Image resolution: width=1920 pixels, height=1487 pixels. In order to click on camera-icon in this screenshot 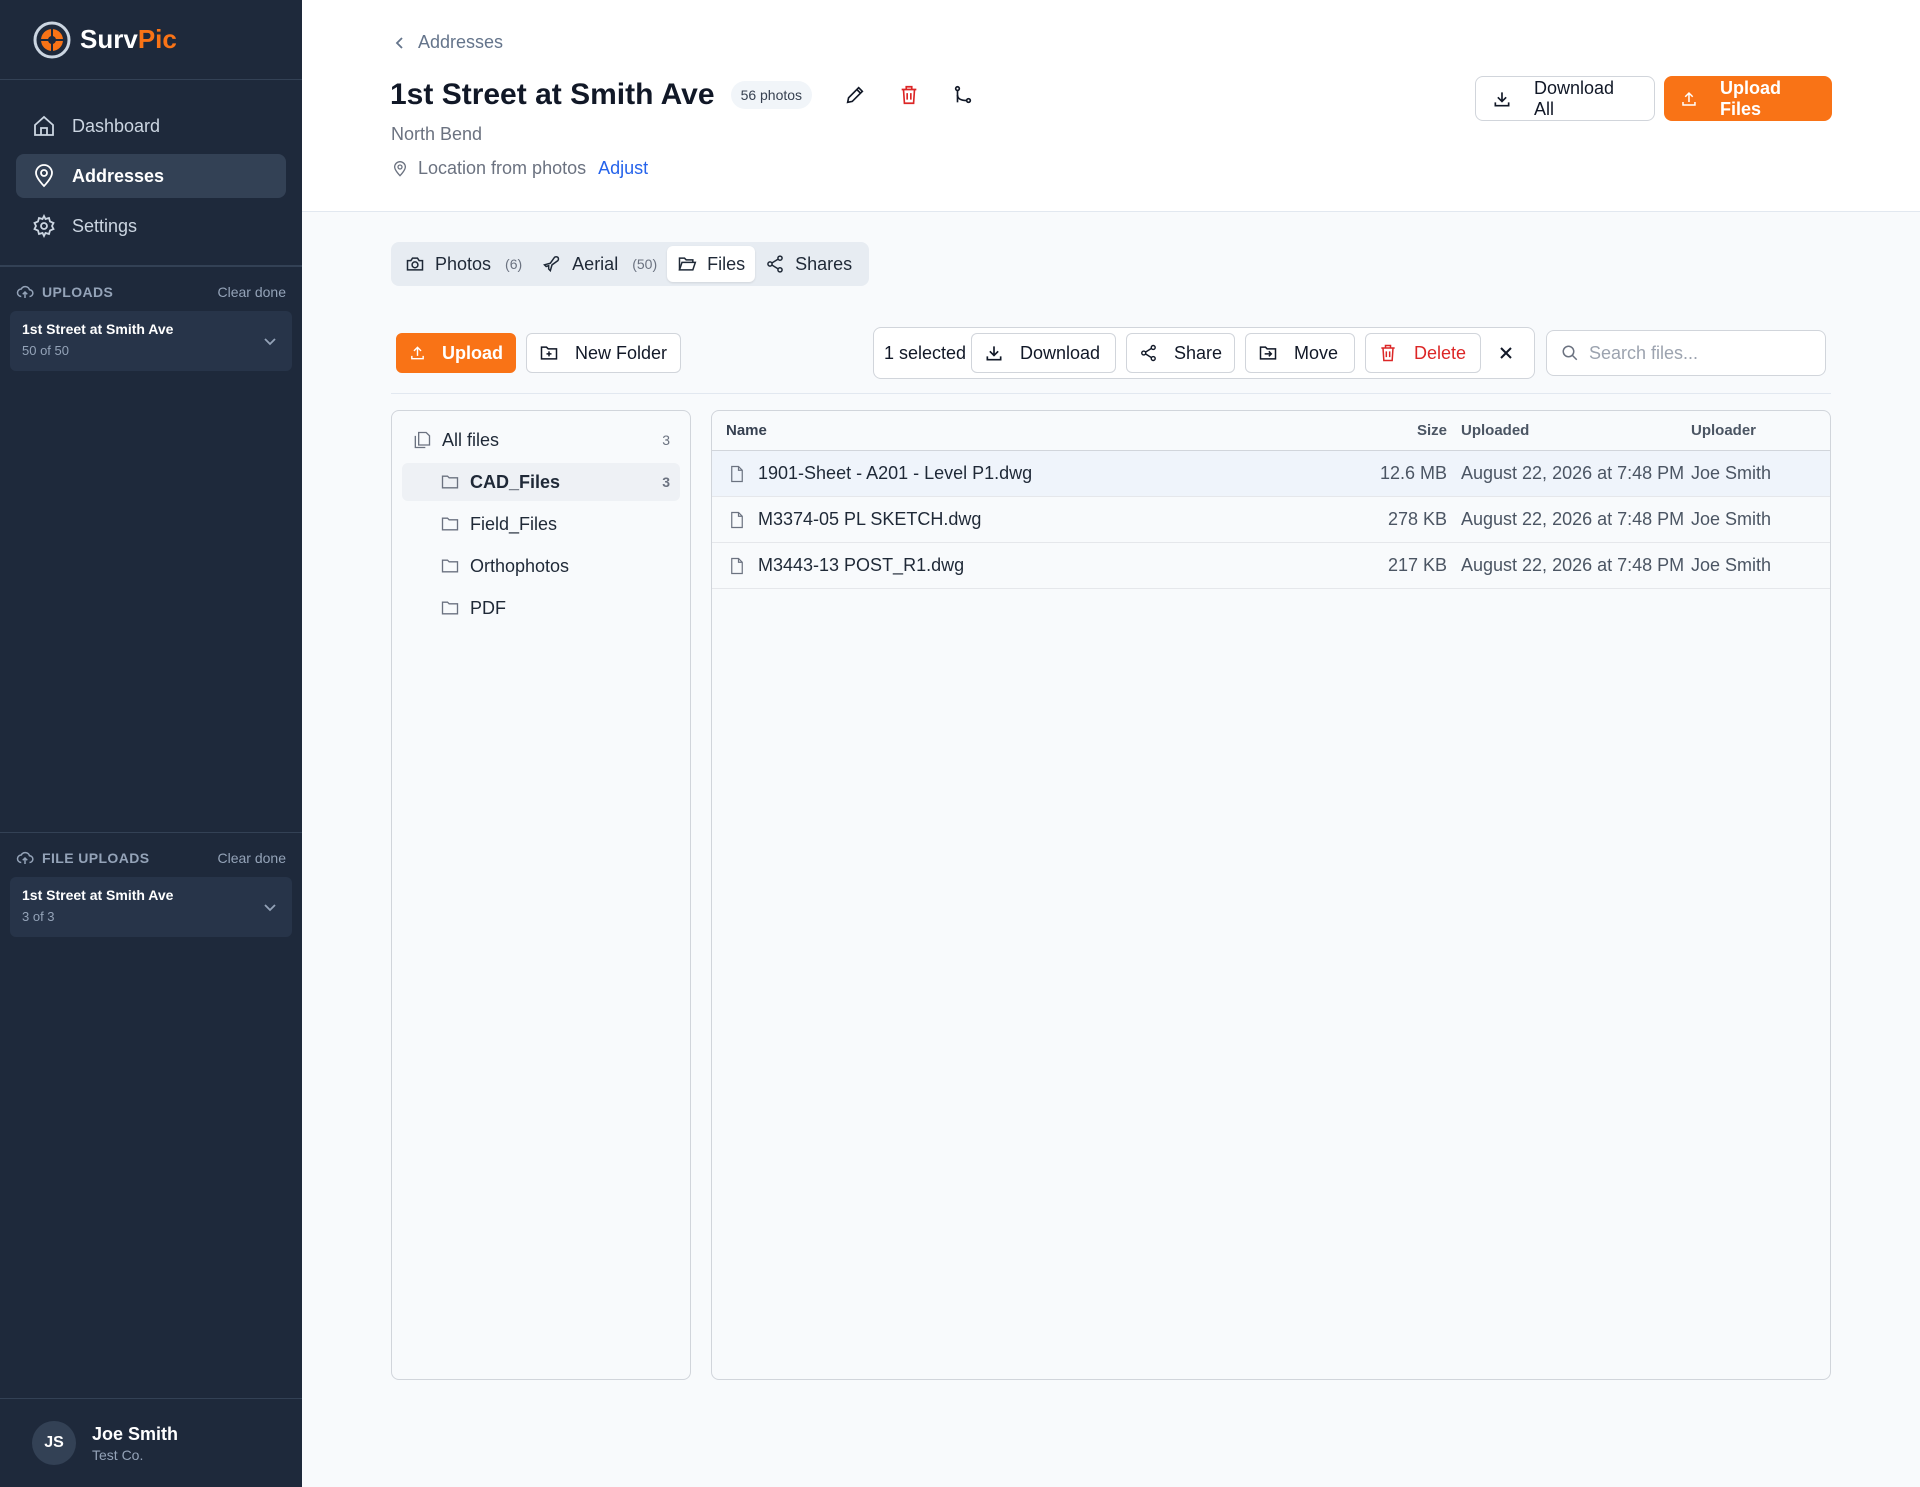, I will do `click(415, 264)`.